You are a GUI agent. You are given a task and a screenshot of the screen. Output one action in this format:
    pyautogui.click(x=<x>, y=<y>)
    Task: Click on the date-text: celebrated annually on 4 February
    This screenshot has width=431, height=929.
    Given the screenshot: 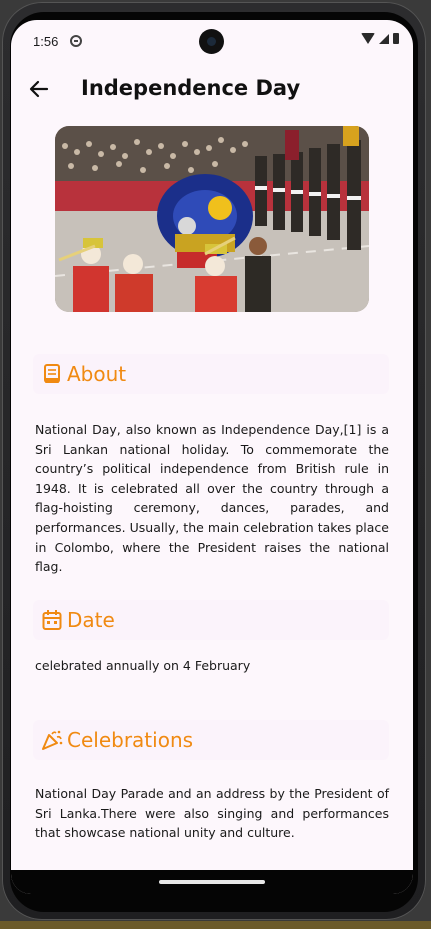 What is the action you would take?
    pyautogui.click(x=143, y=665)
    